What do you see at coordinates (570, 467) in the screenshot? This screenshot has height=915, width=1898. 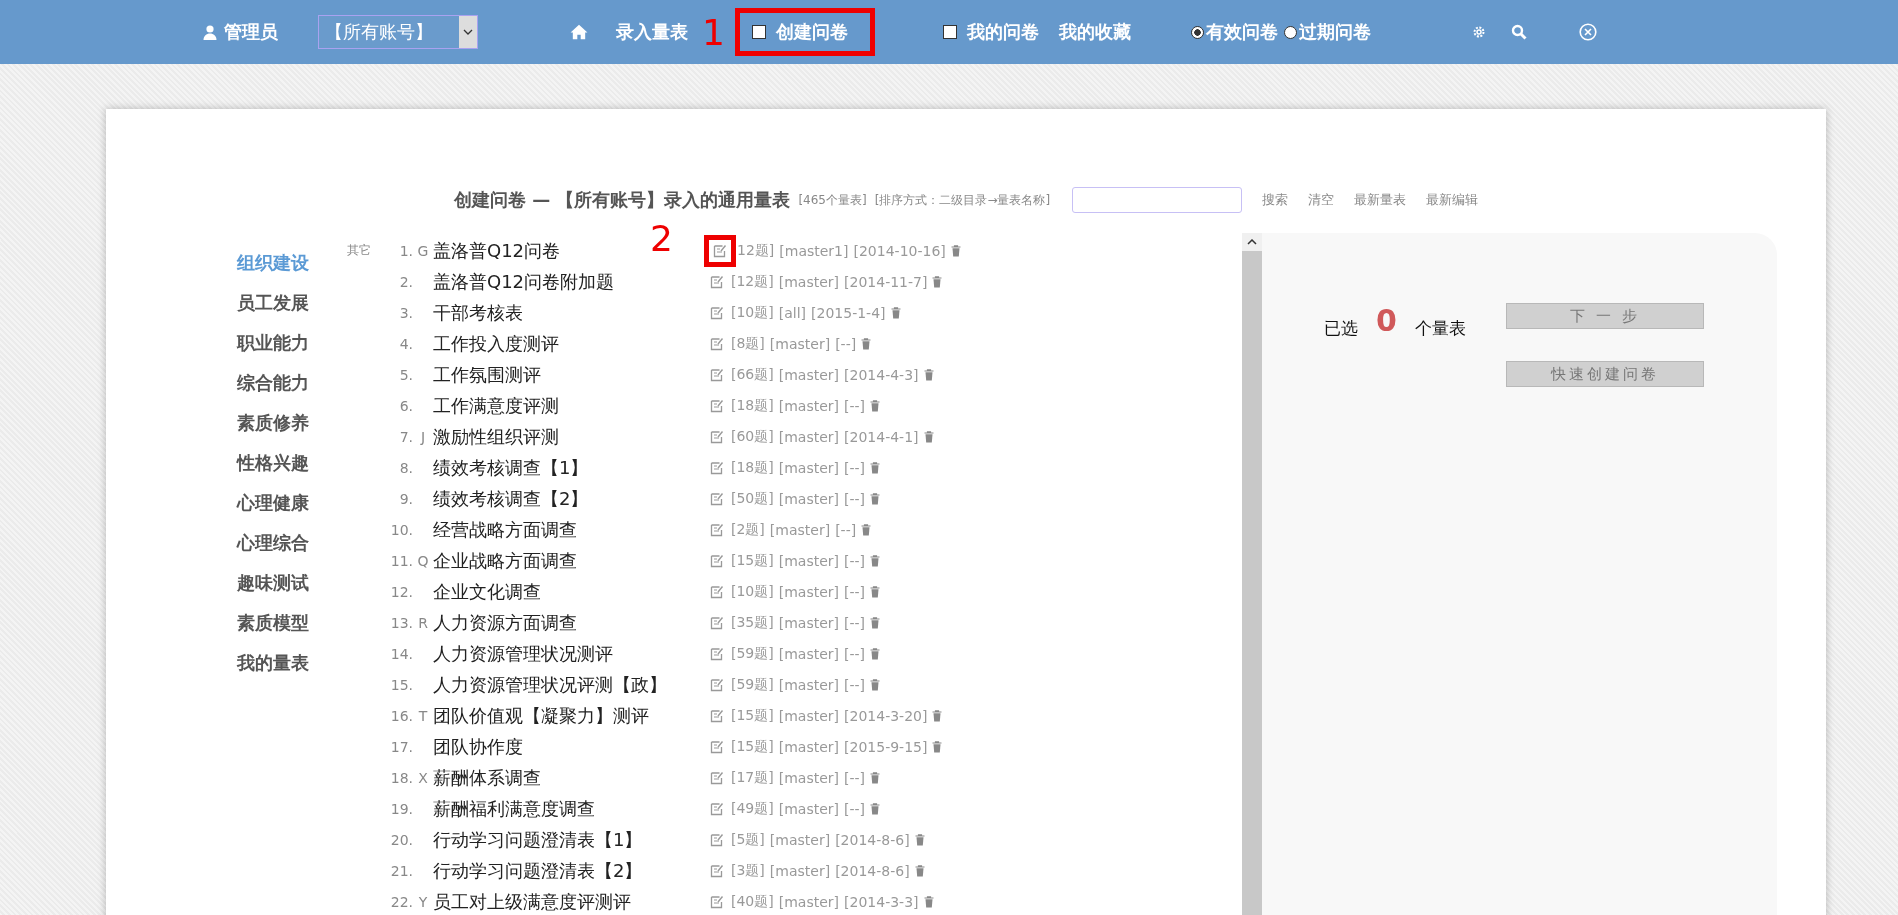 I see `scale-name: 绩效考核调查【1】` at bounding box center [570, 467].